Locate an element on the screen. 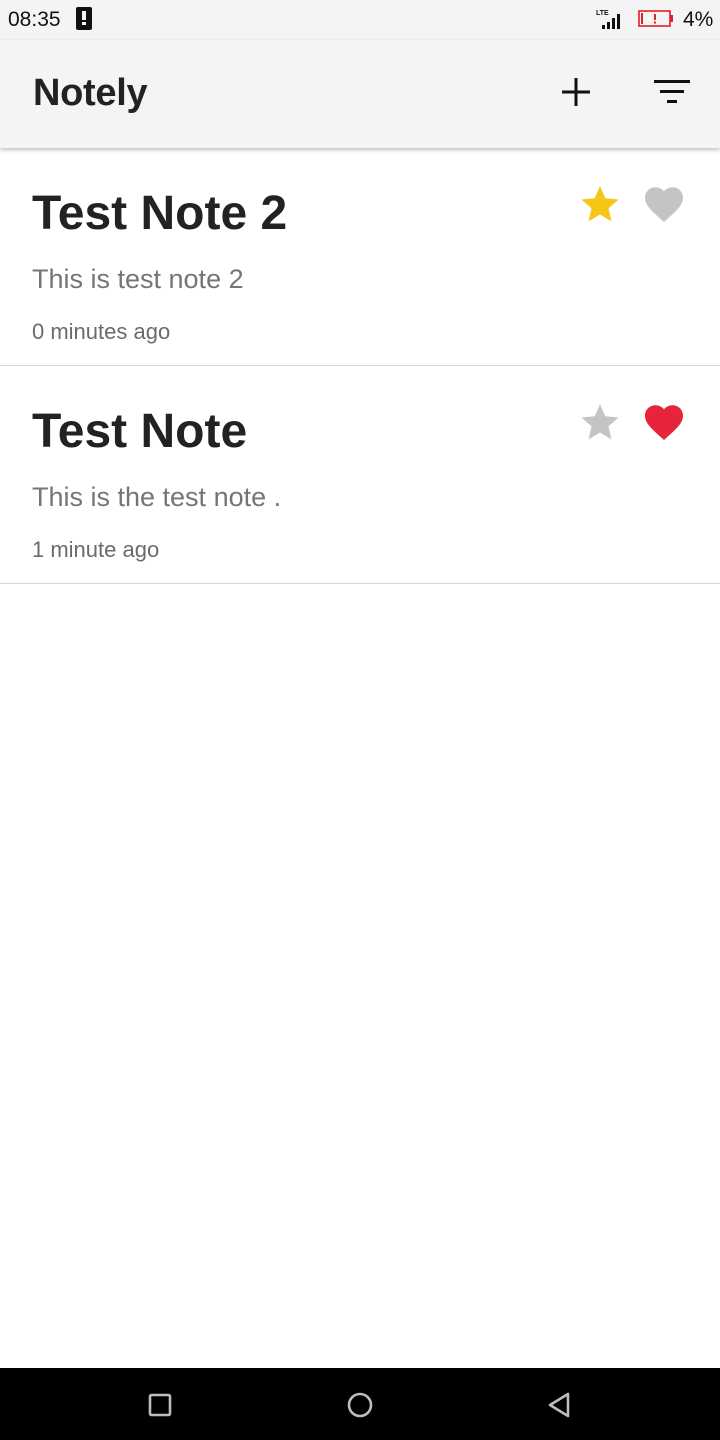 The height and width of the screenshot is (1440, 720). home-button is located at coordinates (360, 1405).